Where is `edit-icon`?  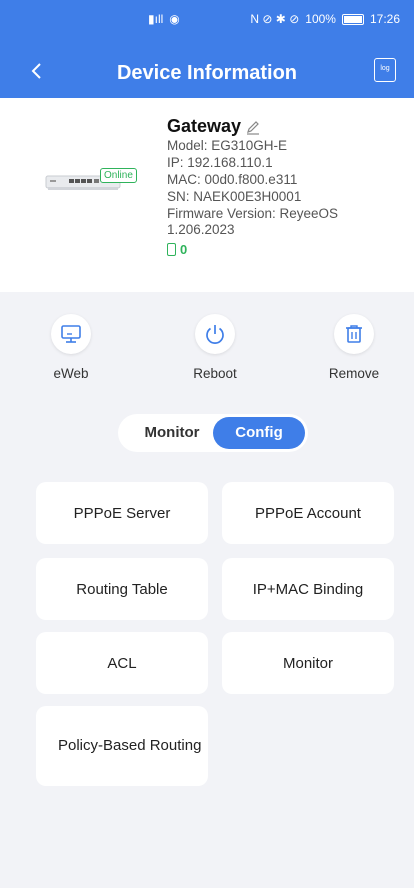 edit-icon is located at coordinates (253, 127).